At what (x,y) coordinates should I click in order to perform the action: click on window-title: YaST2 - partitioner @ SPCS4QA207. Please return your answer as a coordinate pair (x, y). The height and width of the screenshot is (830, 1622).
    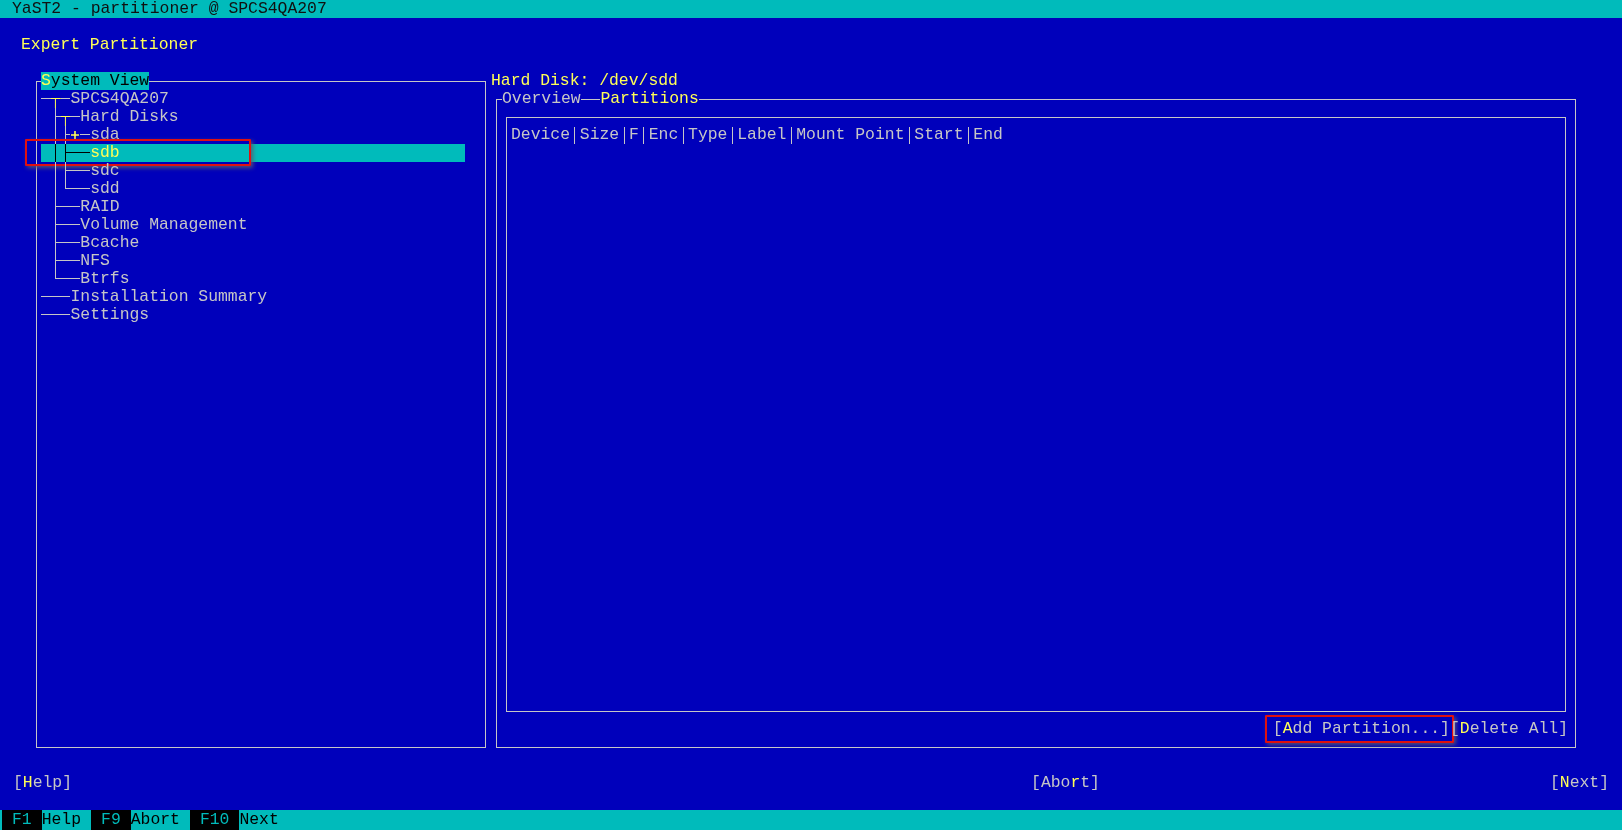
    Looking at the image, I should click on (811, 9).